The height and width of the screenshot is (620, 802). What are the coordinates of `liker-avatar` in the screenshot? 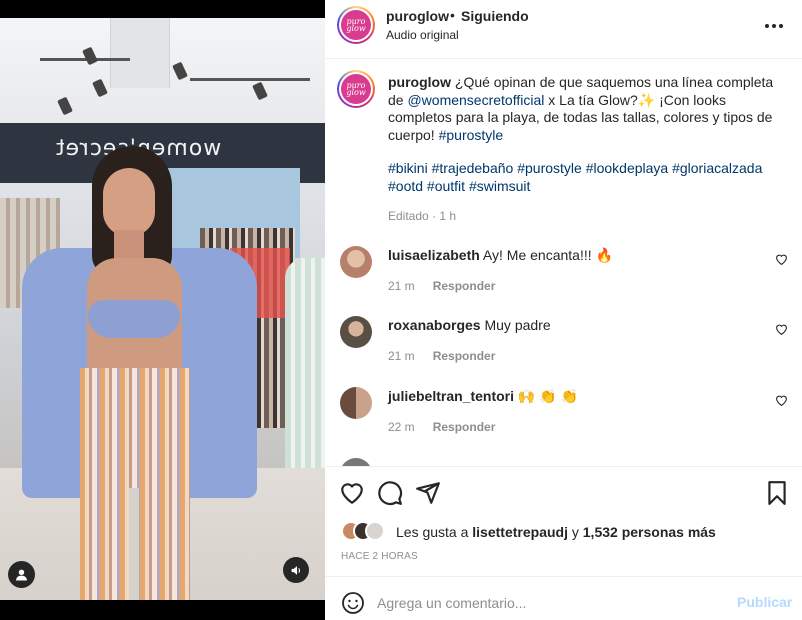 It's located at (375, 531).